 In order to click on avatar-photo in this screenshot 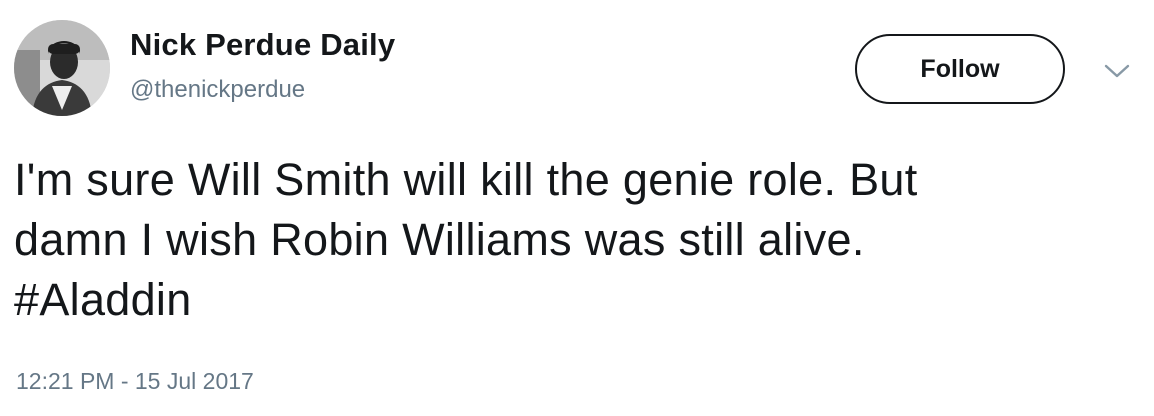, I will do `click(62, 68)`.